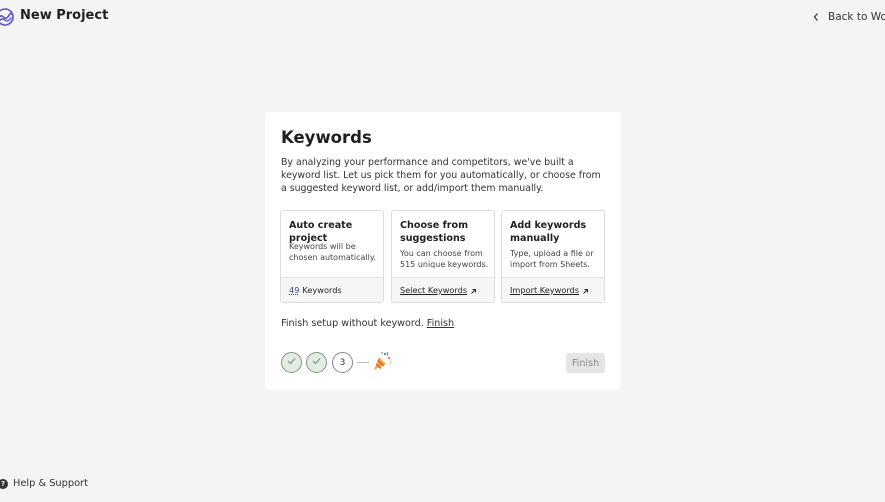  I want to click on skip-setup-text: Finish setup without keyword. Finish, so click(367, 323).